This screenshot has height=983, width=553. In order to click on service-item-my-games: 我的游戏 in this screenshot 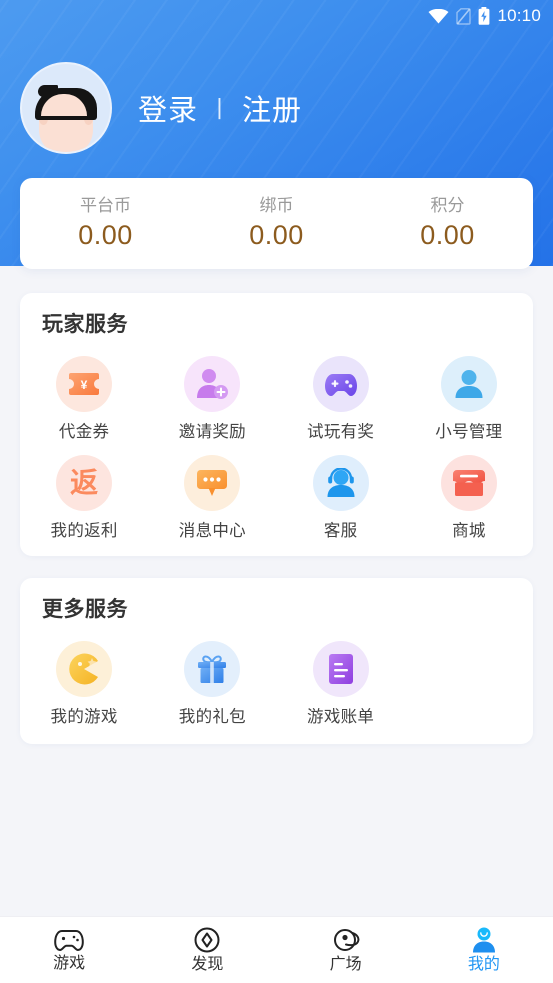, I will do `click(84, 676)`.